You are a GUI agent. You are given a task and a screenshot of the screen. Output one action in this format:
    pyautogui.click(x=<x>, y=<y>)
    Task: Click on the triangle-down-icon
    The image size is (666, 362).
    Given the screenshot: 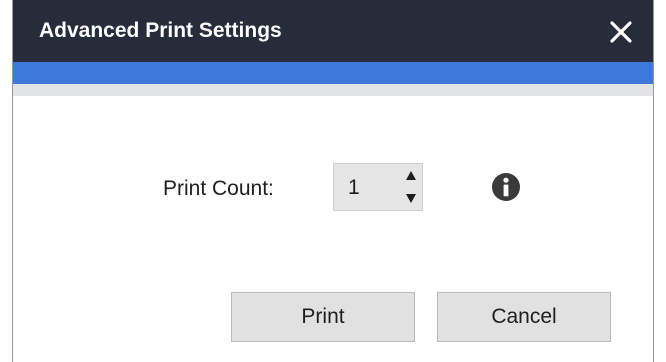 What is the action you would take?
    pyautogui.click(x=411, y=198)
    